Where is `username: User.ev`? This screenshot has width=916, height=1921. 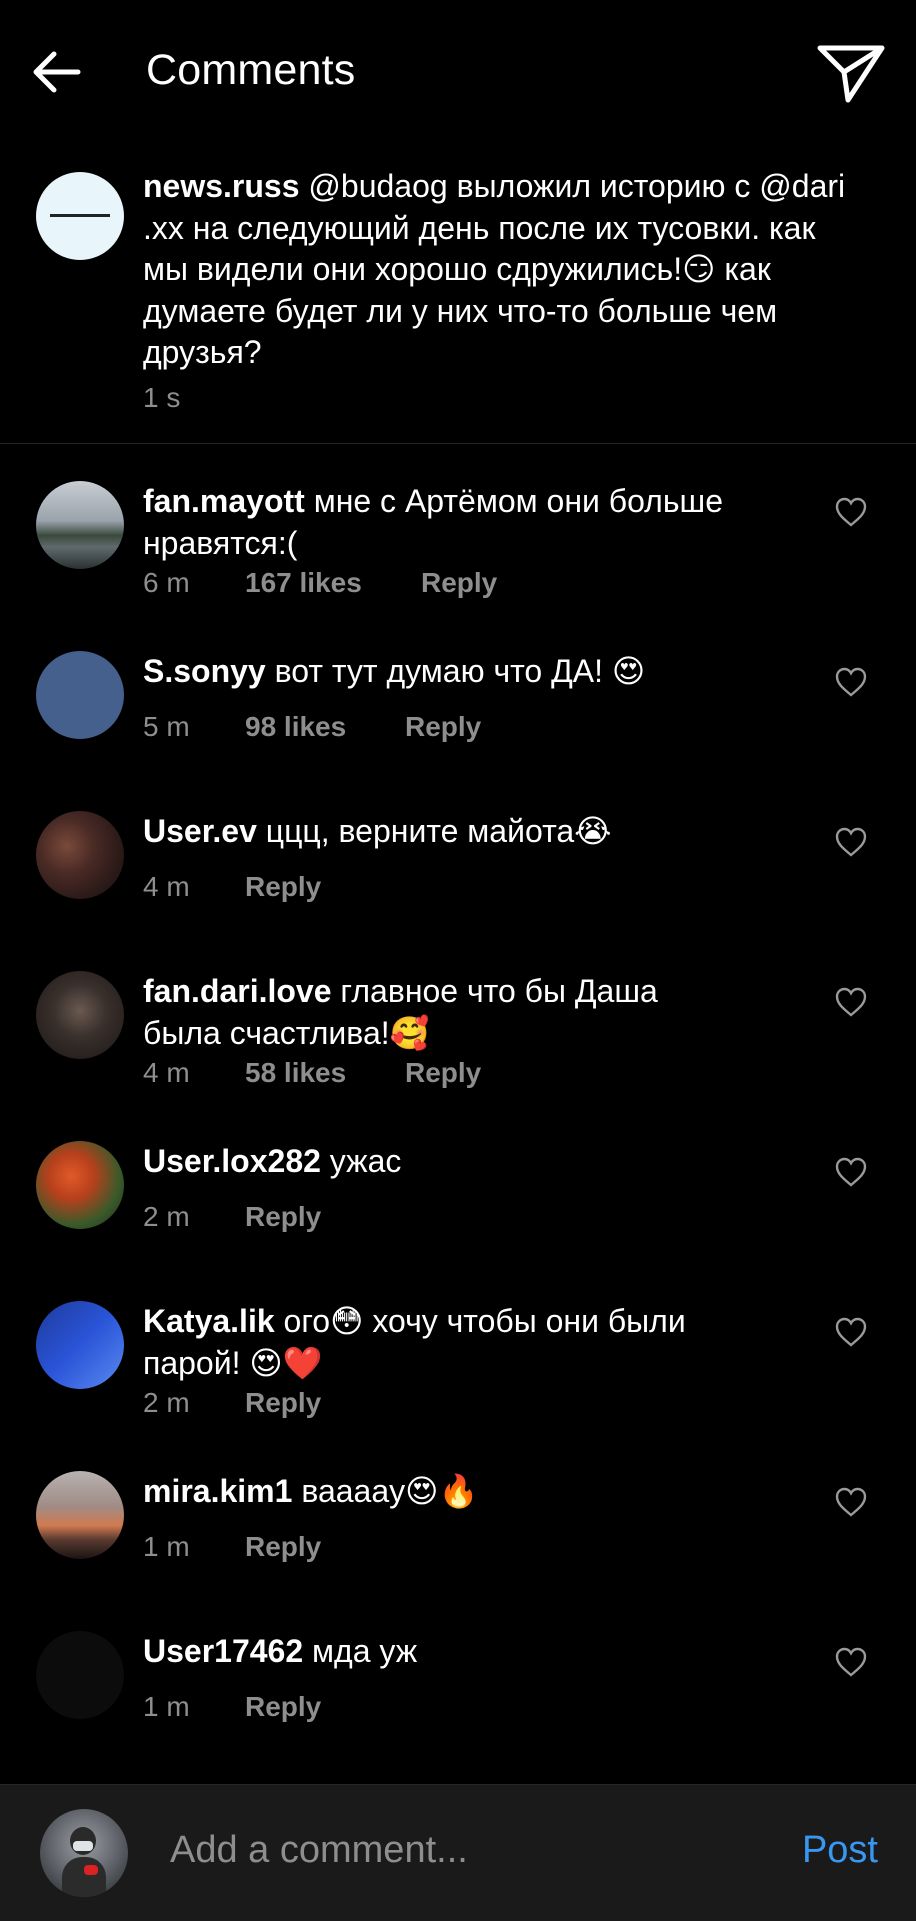
username: User.ev is located at coordinates (200, 831).